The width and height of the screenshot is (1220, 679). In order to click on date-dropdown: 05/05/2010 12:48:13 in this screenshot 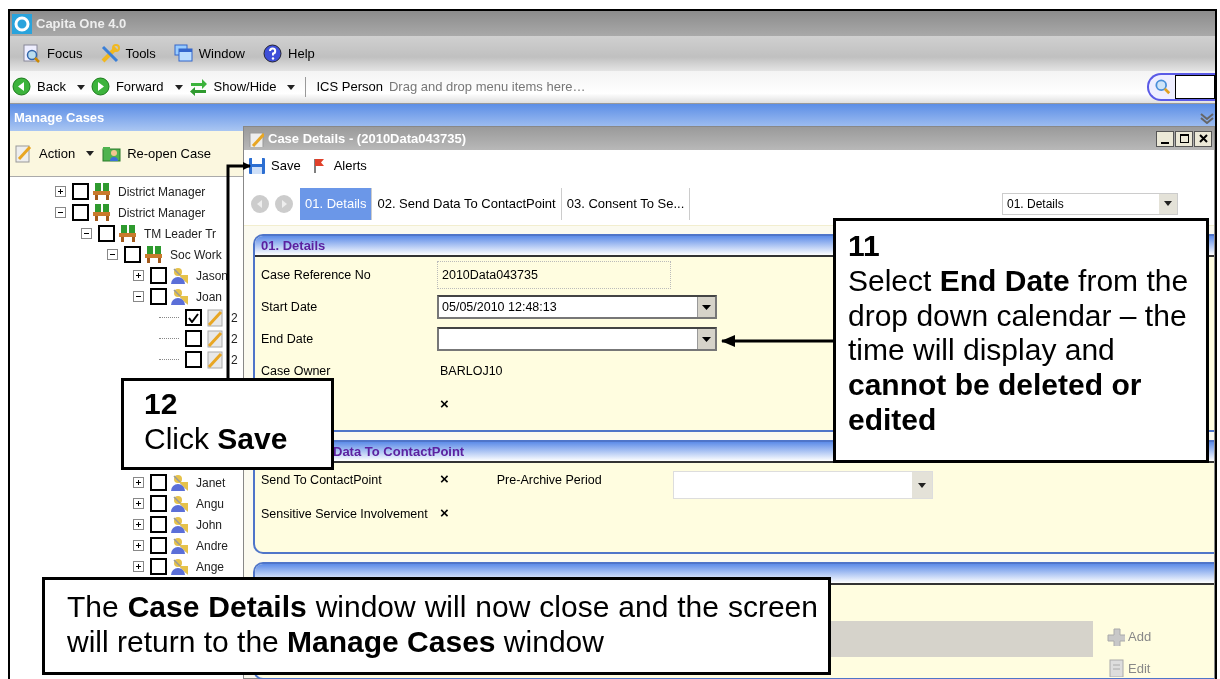, I will do `click(577, 307)`.